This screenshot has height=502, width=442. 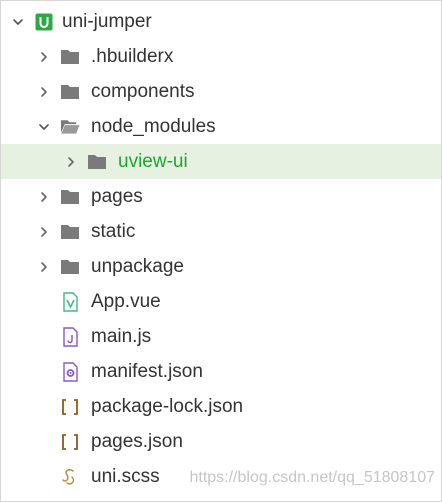 I want to click on tree-item-uni-scss: uni.scss, so click(x=221, y=476).